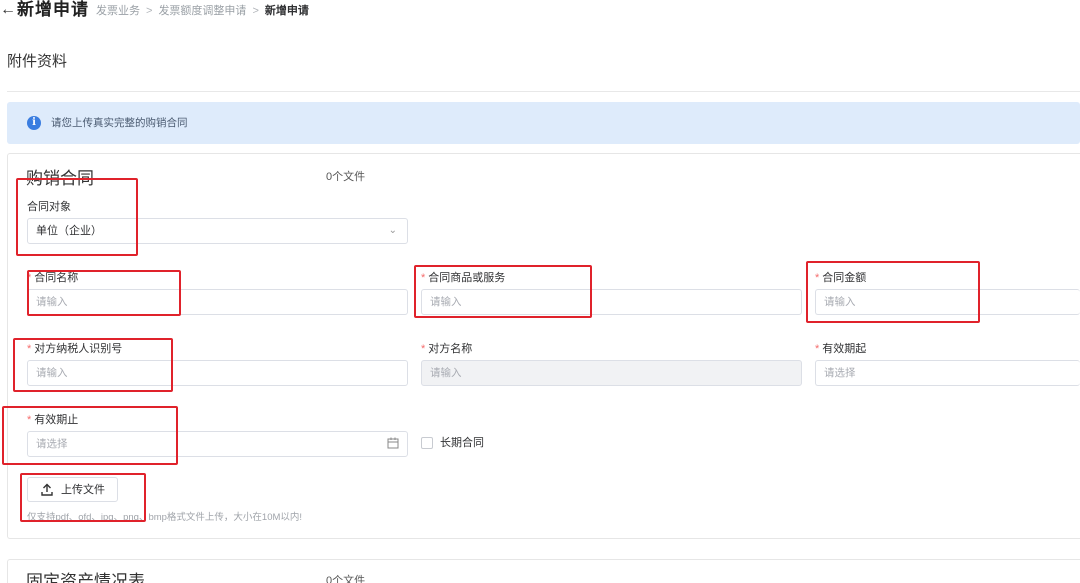  I want to click on long-term-label: 长期合同, so click(462, 443).